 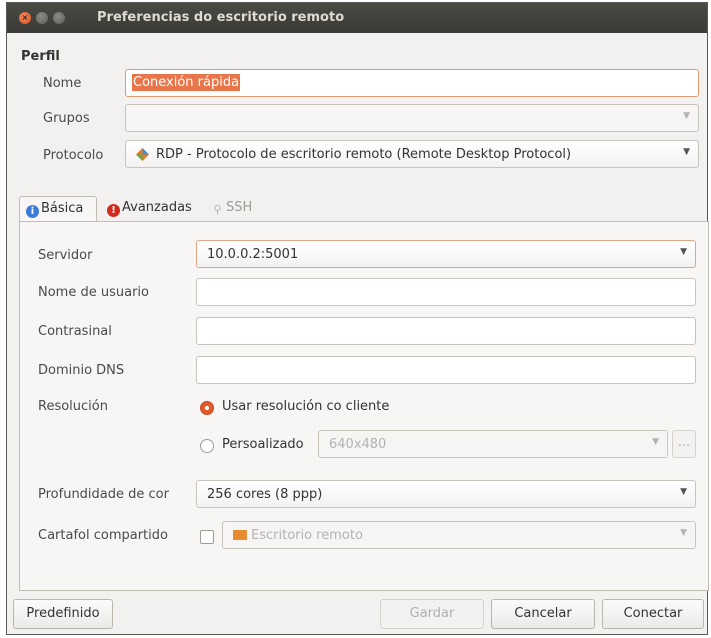 I want to click on radio-client-resolution, so click(x=207, y=408).